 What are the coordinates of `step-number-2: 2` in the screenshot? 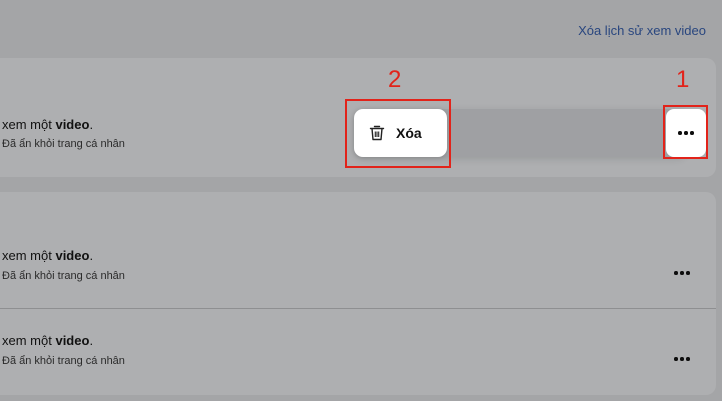 It's located at (395, 79).